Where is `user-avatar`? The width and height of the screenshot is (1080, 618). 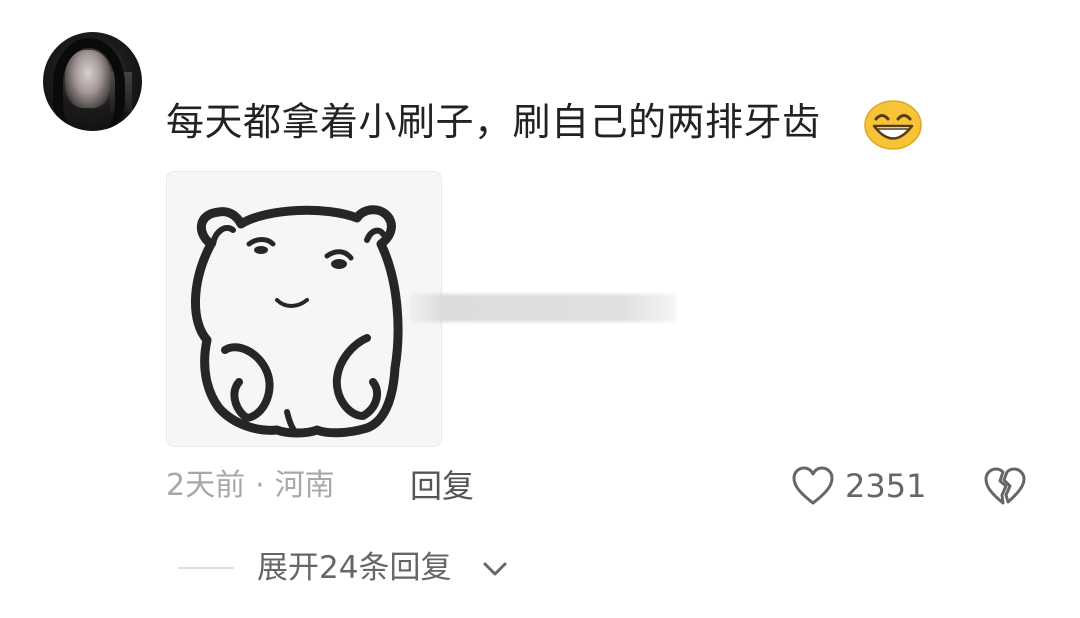
user-avatar is located at coordinates (92, 81).